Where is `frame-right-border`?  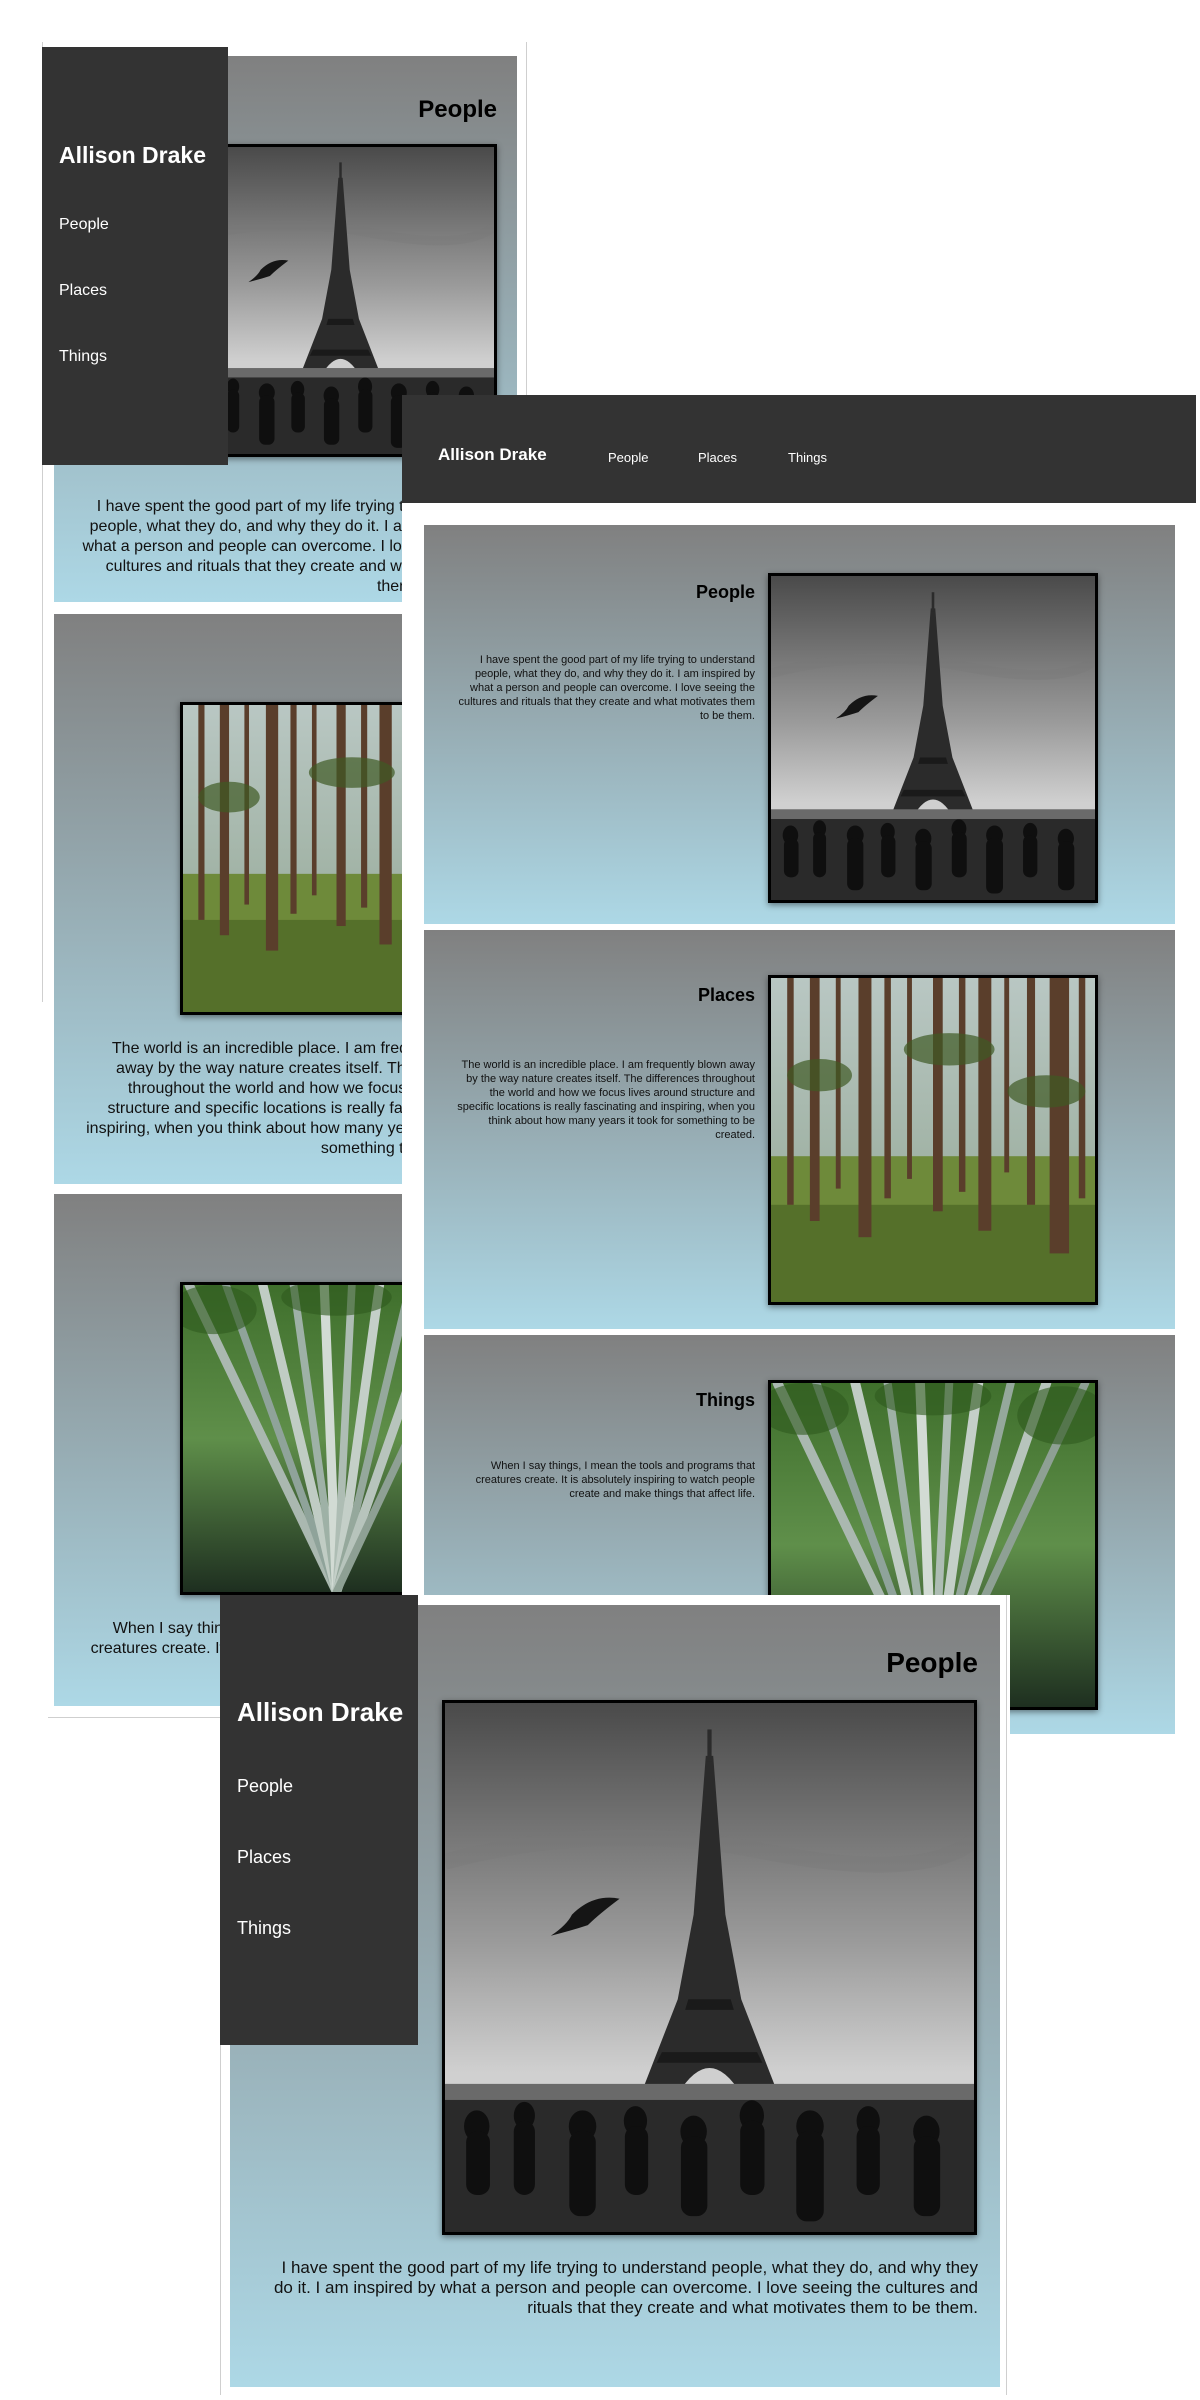
frame-right-border is located at coordinates (1006, 1995).